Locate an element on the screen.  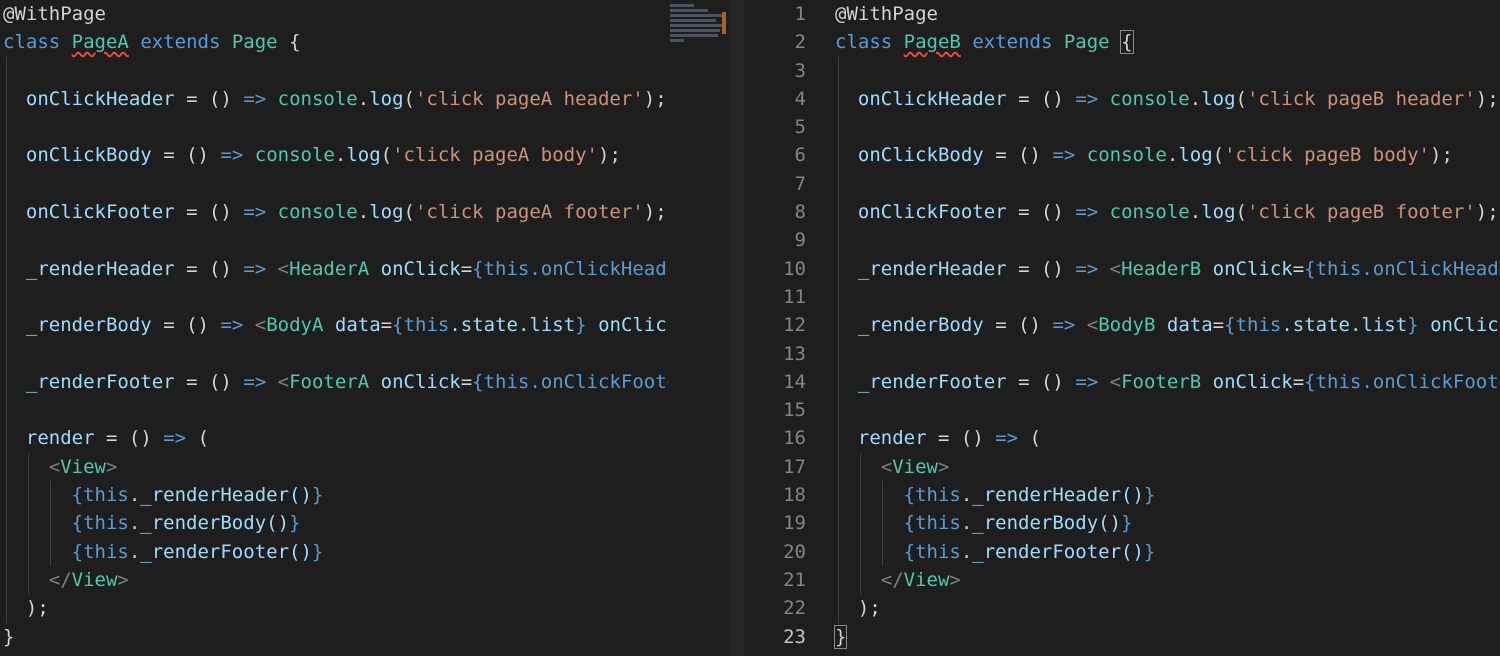
line-number: 4 is located at coordinates (800, 98).